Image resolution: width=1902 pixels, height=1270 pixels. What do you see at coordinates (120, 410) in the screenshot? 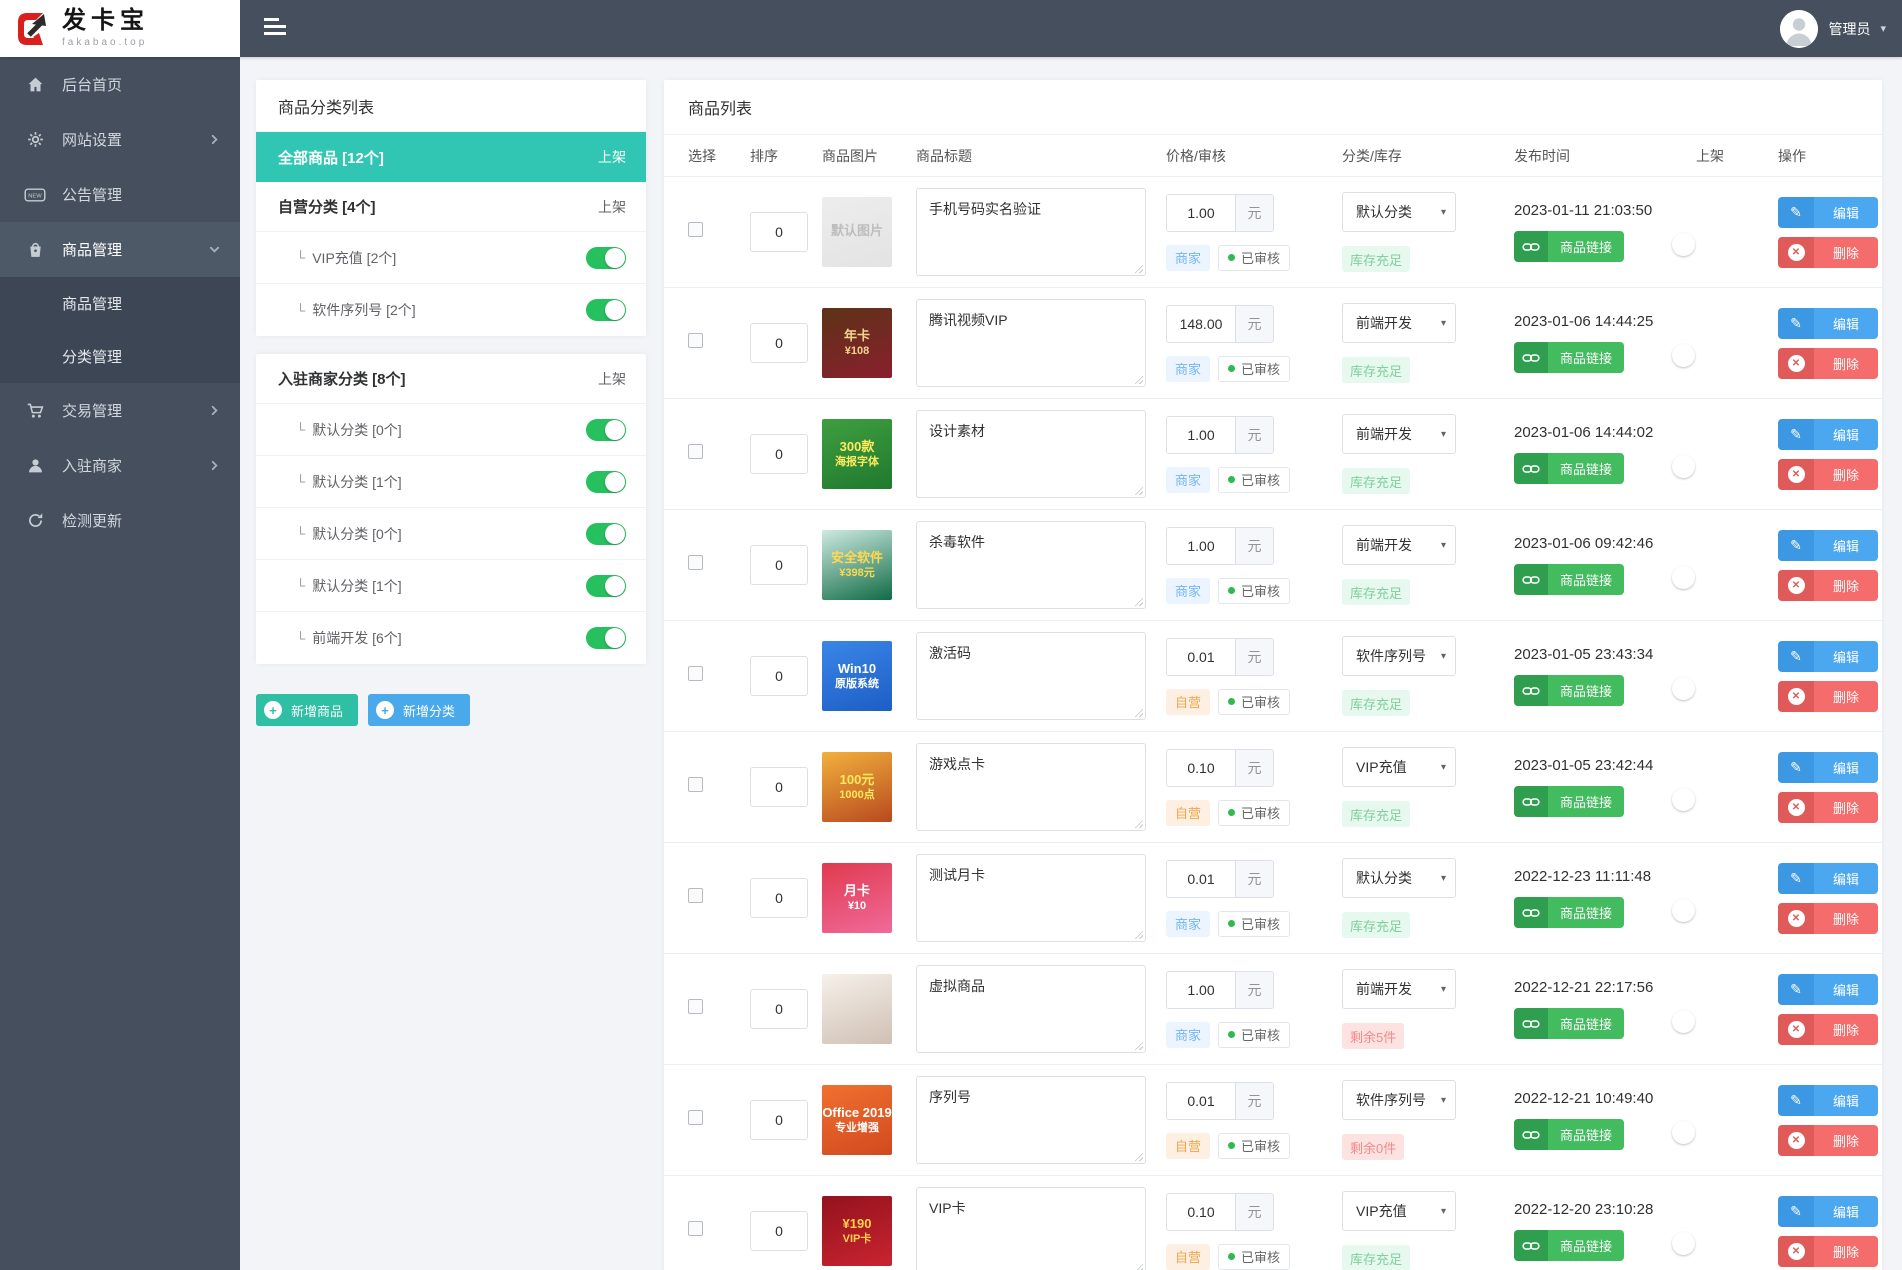
I see `sidebar-item-4: 交易管理` at bounding box center [120, 410].